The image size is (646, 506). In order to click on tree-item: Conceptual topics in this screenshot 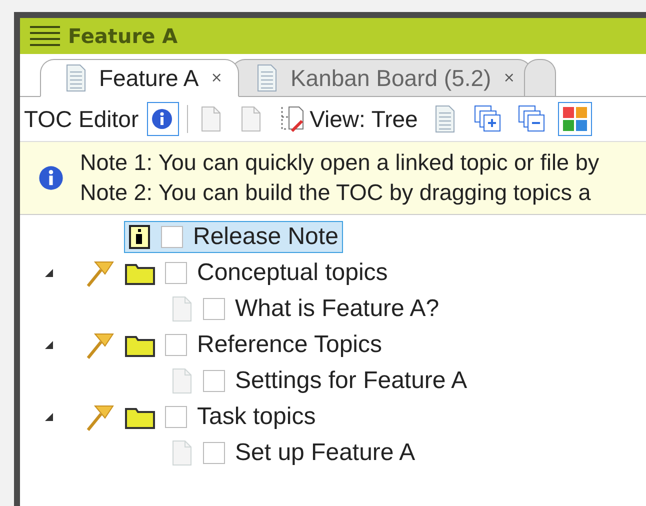, I will do `click(236, 273)`.